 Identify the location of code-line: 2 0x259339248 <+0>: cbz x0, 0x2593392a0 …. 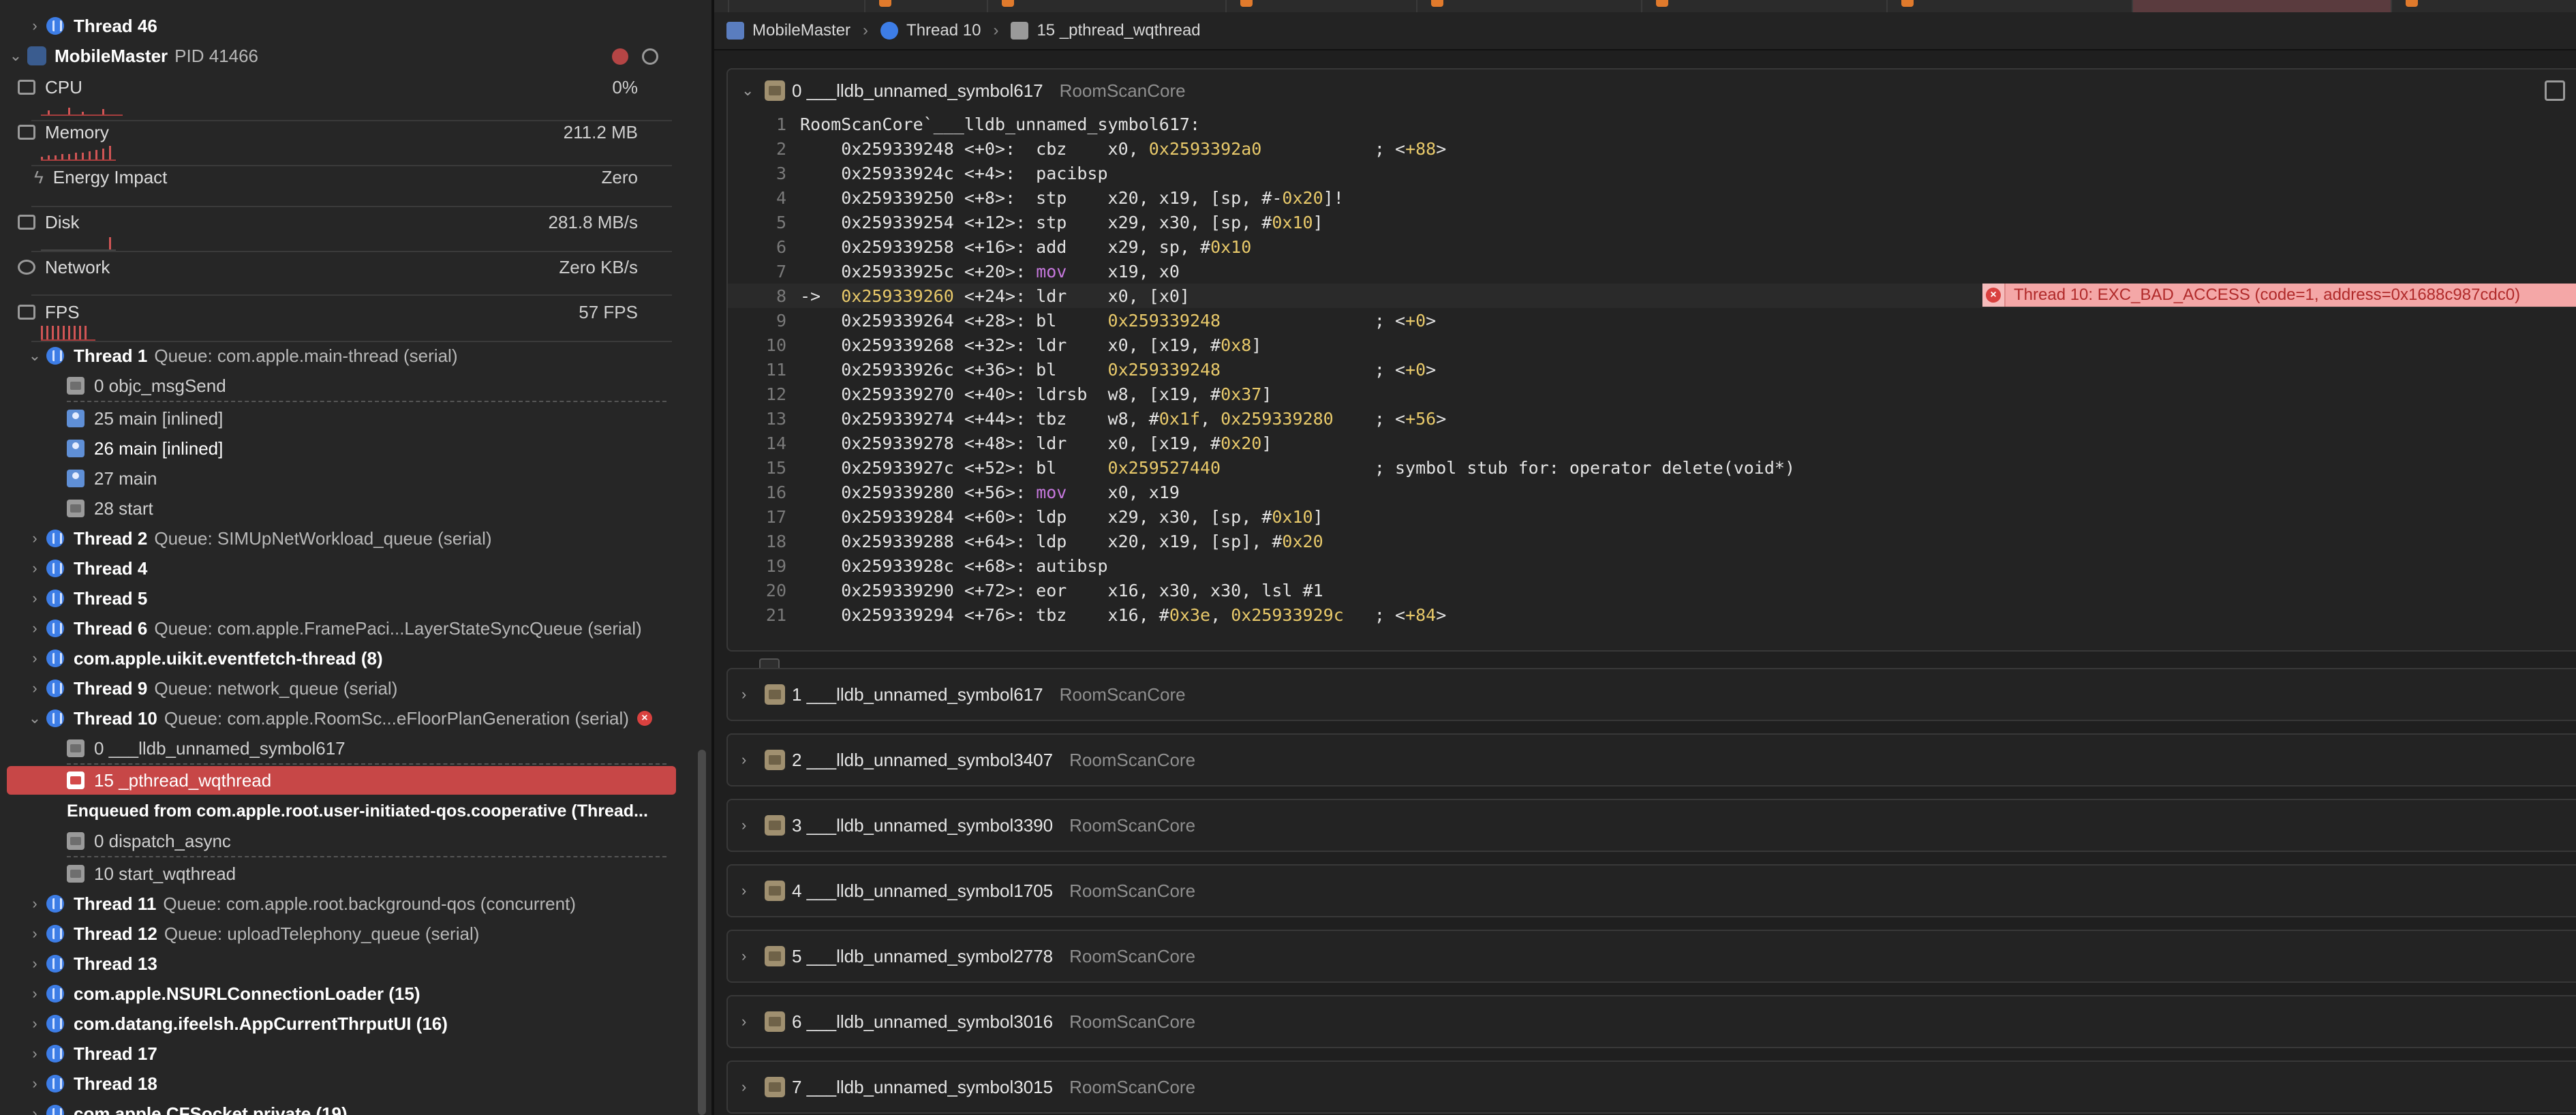
(1652, 148).